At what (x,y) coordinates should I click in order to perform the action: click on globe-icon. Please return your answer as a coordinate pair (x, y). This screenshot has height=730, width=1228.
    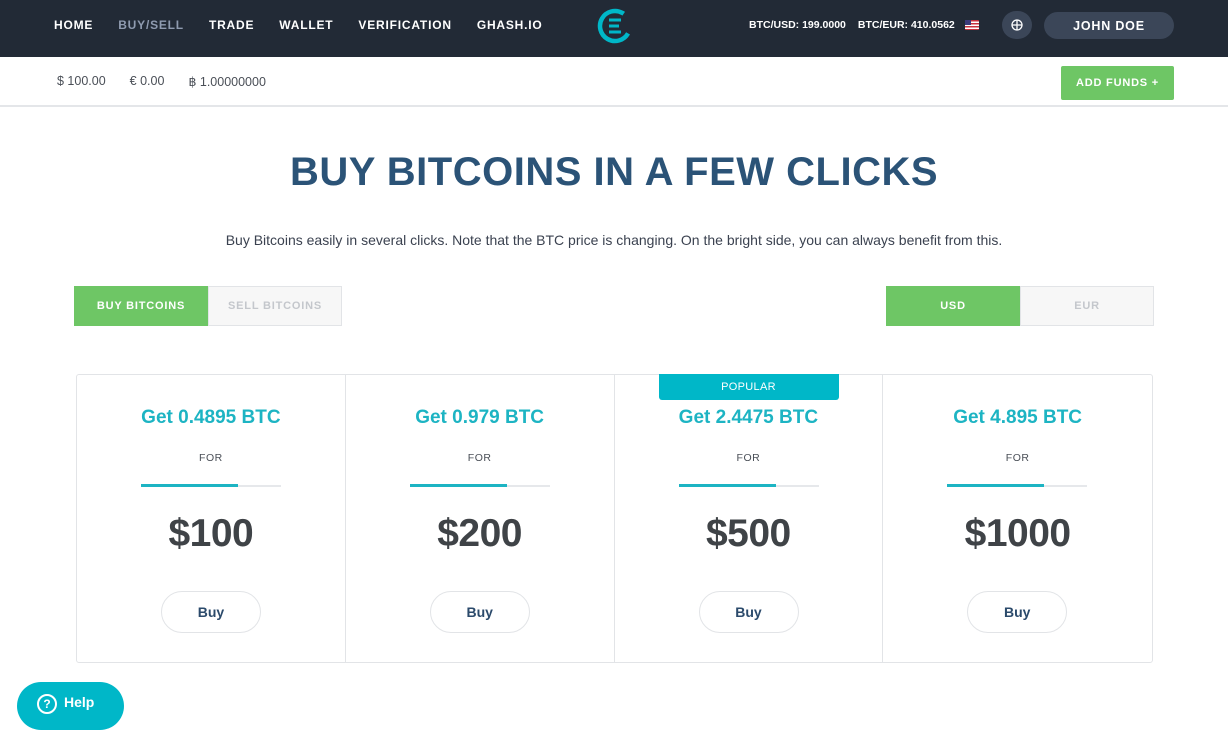
    Looking at the image, I should click on (1017, 25).